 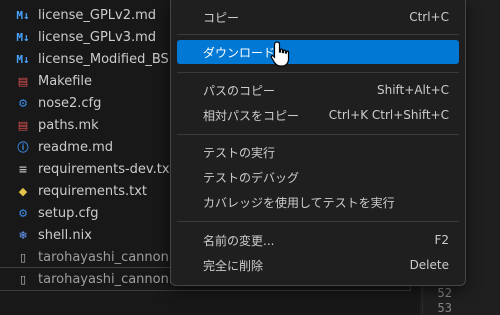 I want to click on text-file-icon: ≡, so click(x=23, y=169).